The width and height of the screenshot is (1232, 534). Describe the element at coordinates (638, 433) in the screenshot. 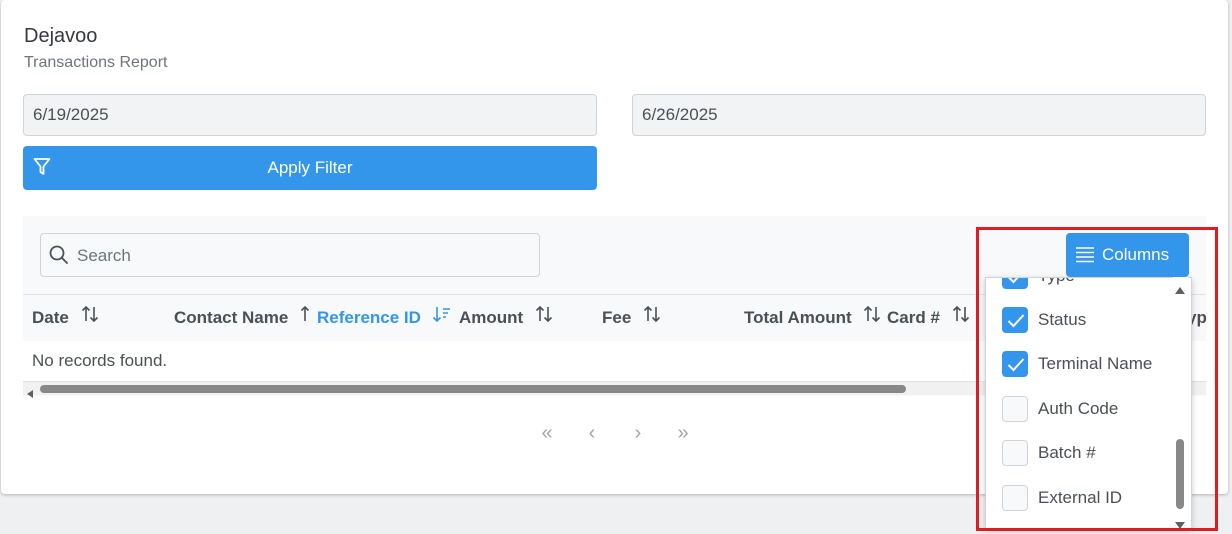

I see `next-page-button: ›` at that location.